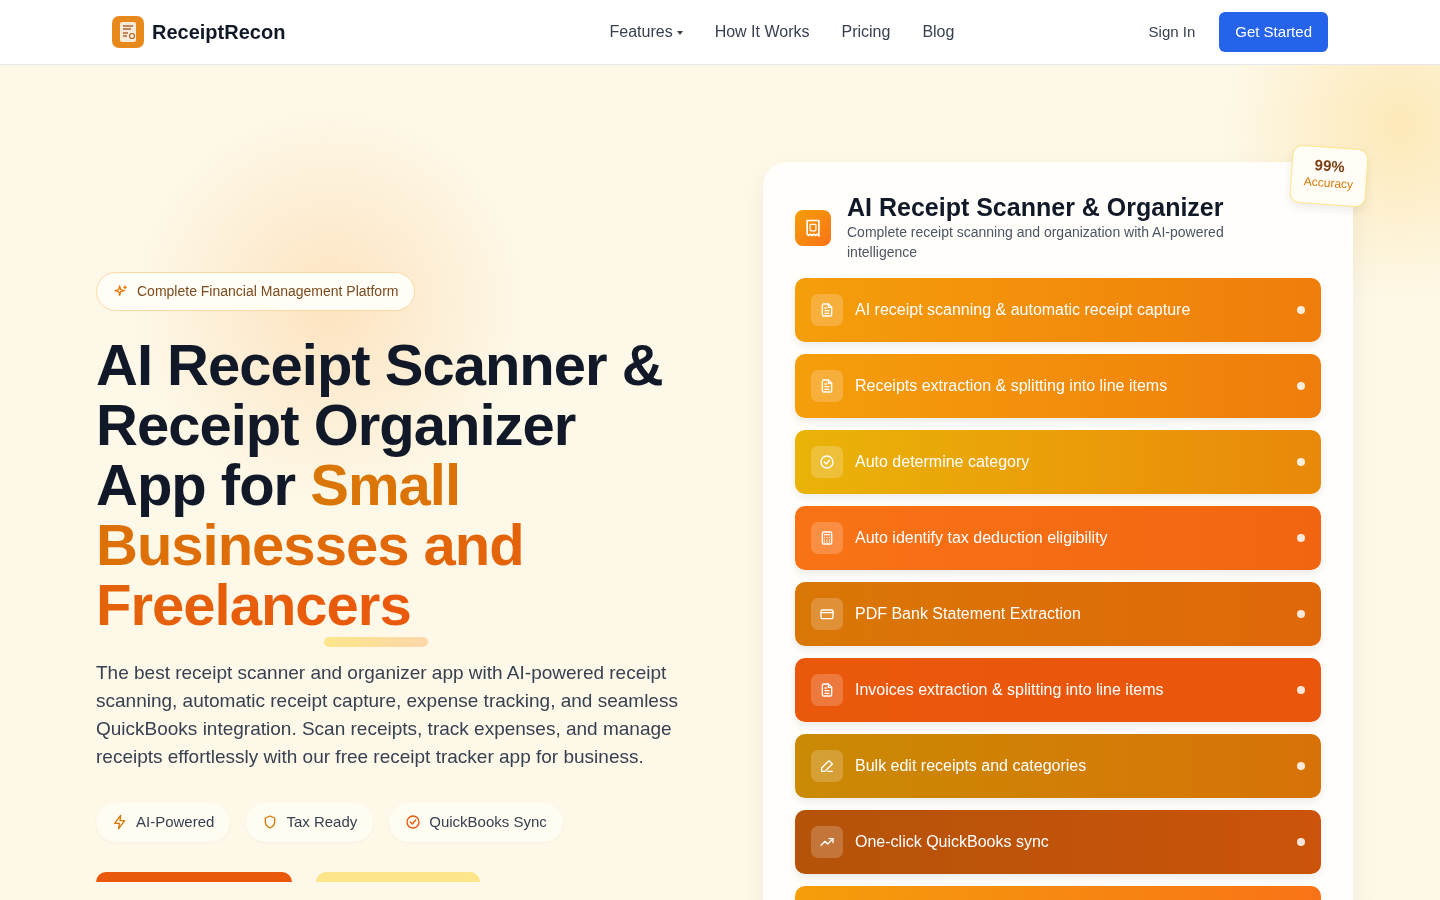  I want to click on card-title: AI Receipt Scanner & Organizer, so click(1036, 207).